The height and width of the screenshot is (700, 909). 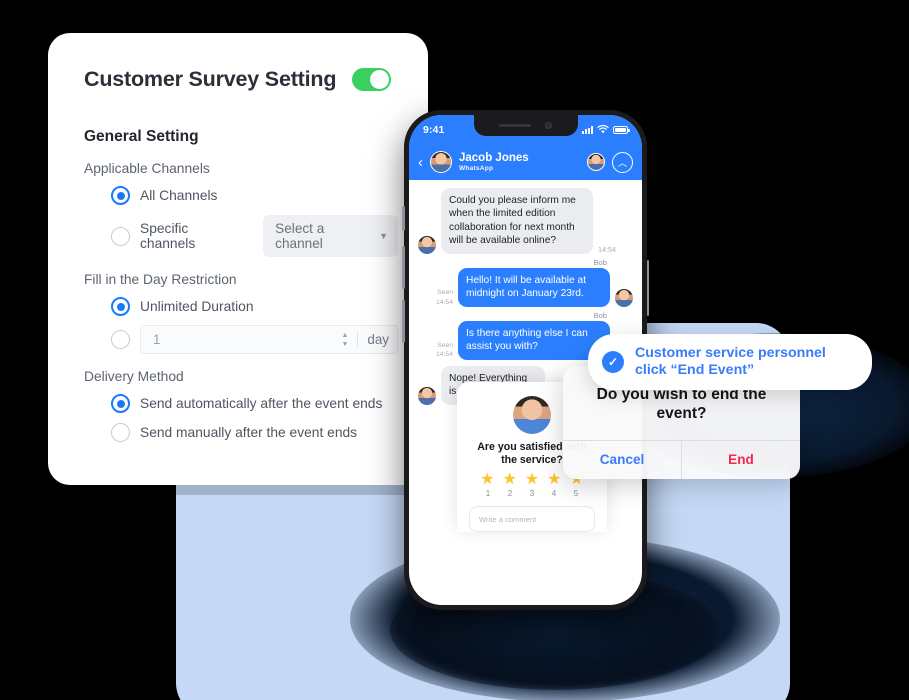 I want to click on rating-number-1: 1, so click(x=488, y=493).